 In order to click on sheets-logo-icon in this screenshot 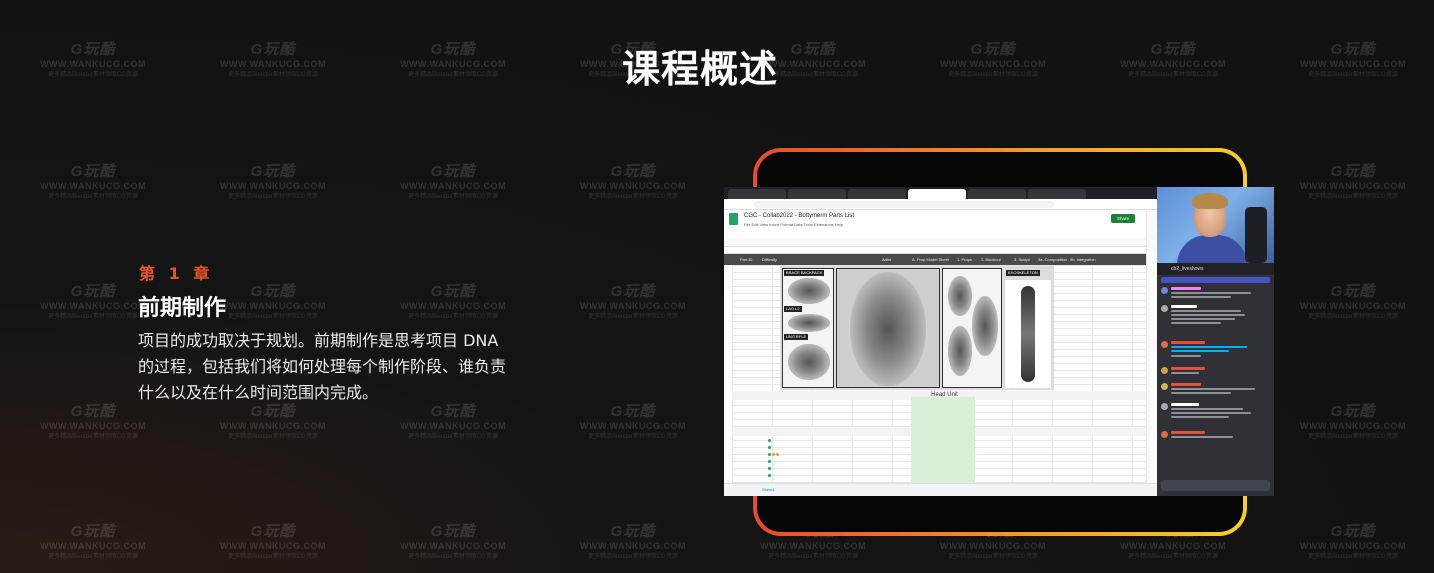, I will do `click(733, 219)`.